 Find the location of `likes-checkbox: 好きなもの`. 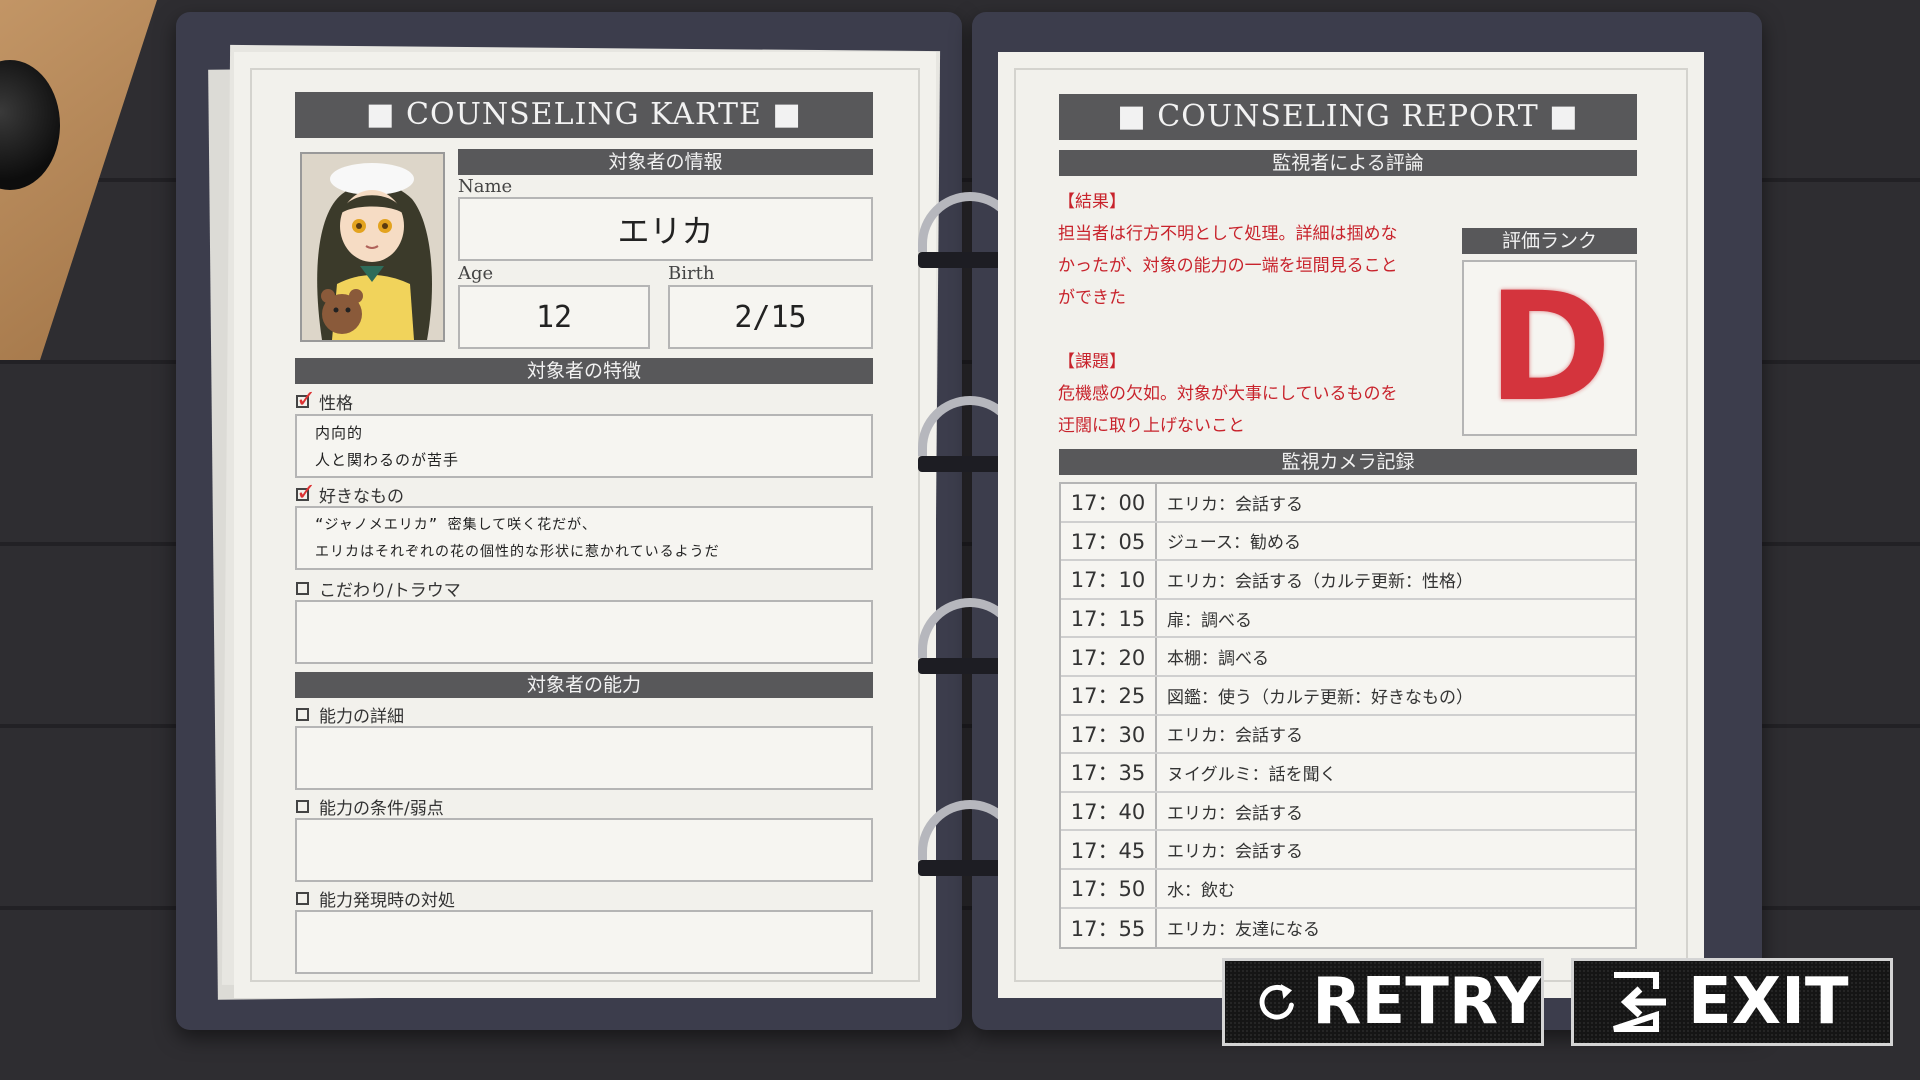

likes-checkbox: 好きなもの is located at coordinates (350, 492).